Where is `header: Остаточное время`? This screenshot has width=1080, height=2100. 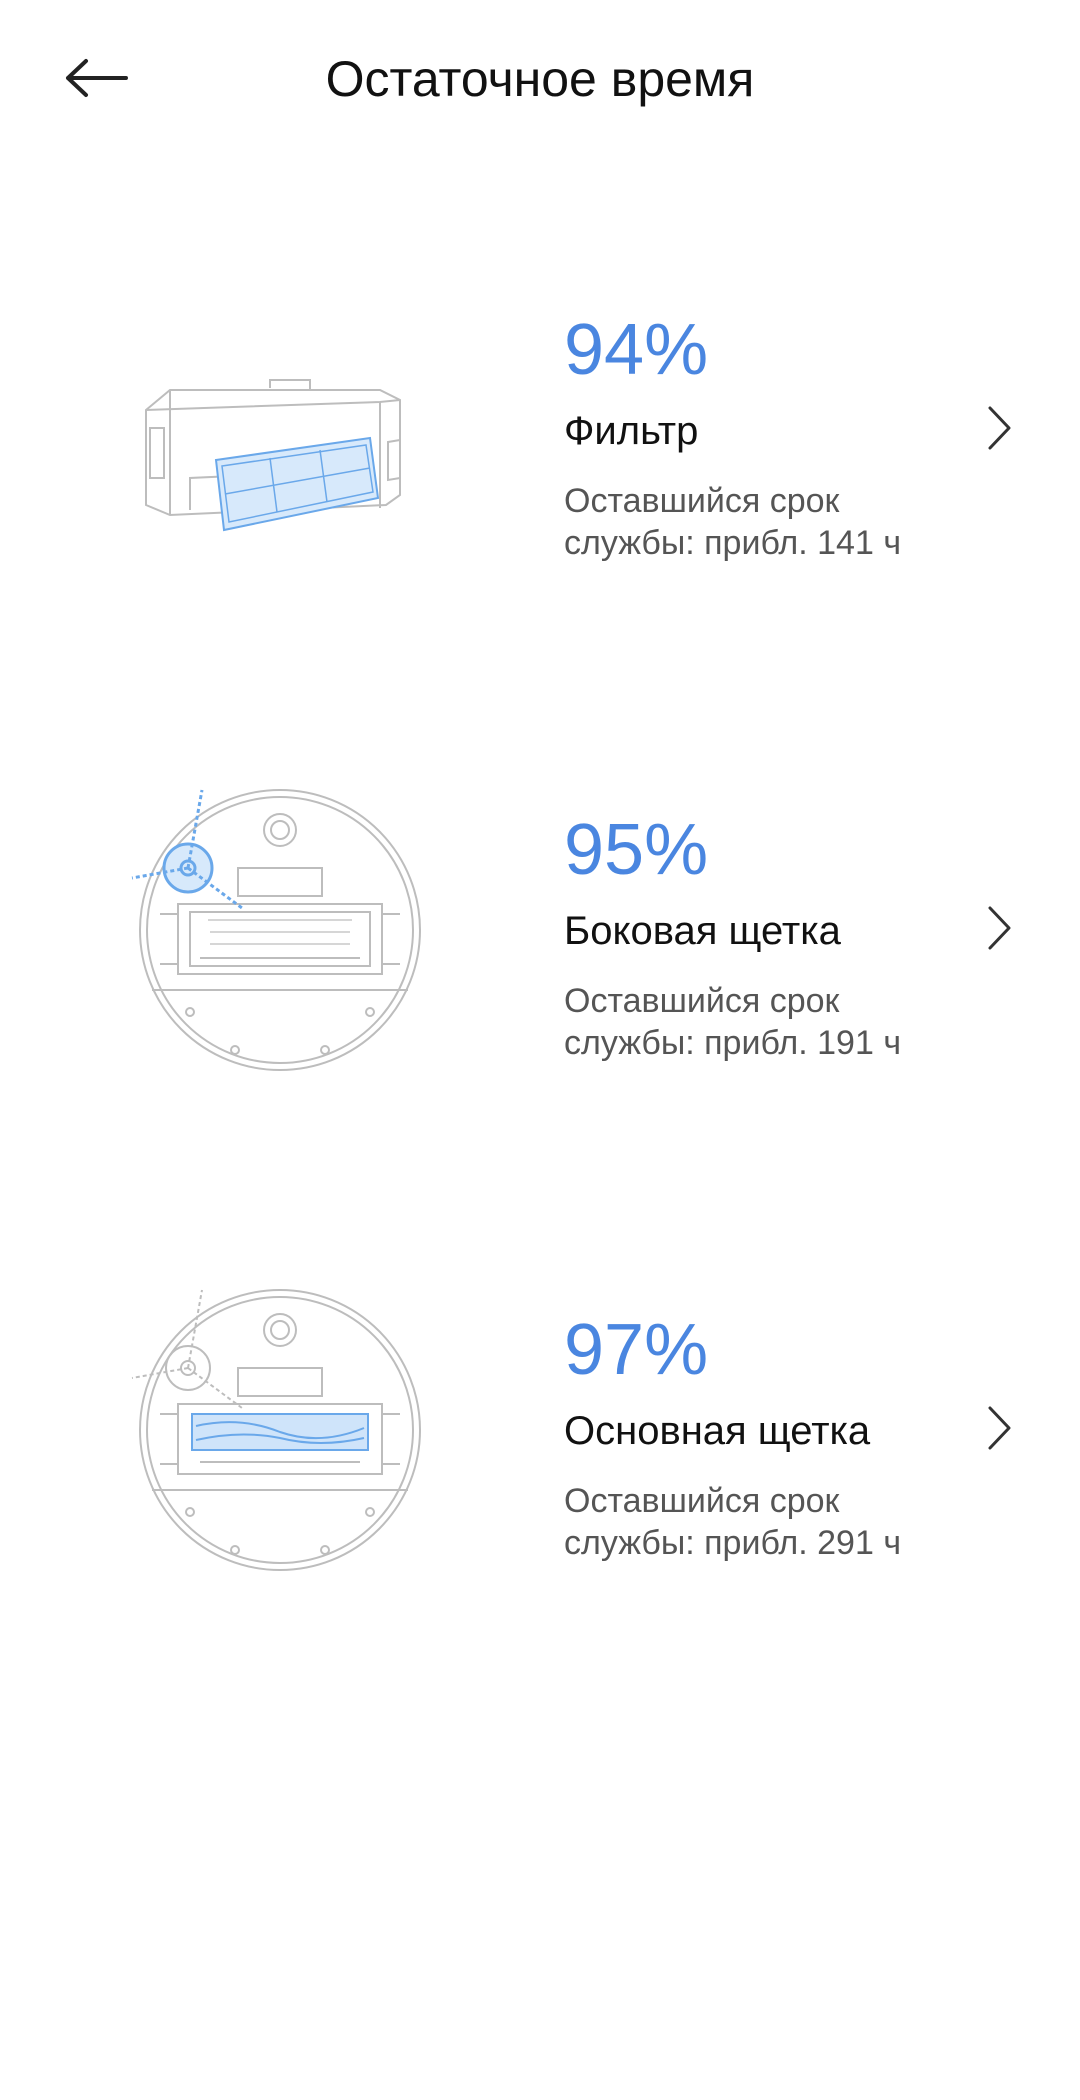 header: Остаточное время is located at coordinates (540, 80).